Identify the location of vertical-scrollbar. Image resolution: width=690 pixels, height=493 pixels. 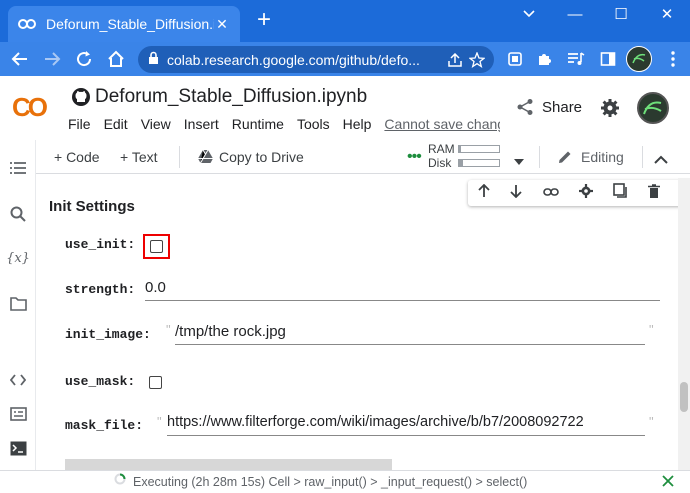
(684, 324).